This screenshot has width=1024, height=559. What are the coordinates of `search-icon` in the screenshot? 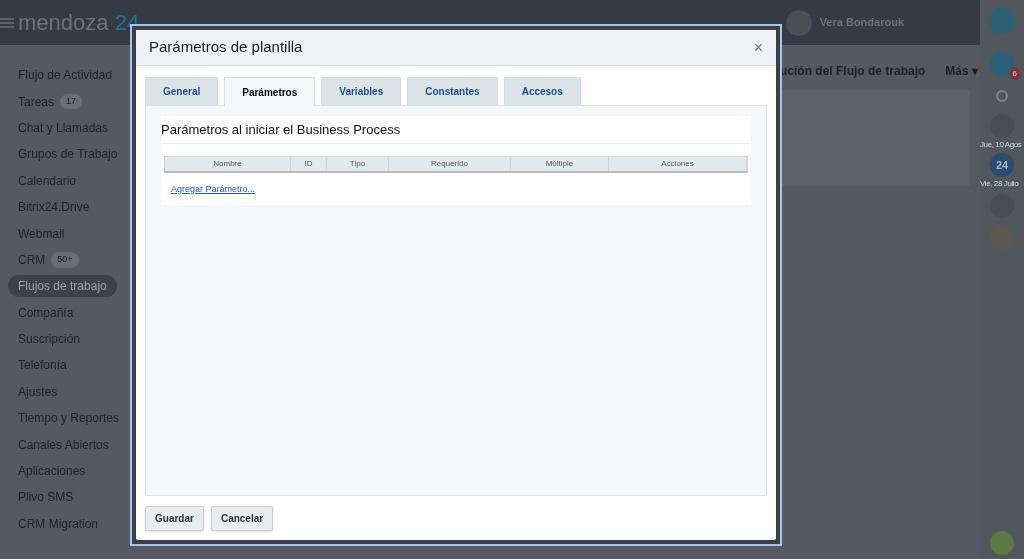 It's located at (1002, 96).